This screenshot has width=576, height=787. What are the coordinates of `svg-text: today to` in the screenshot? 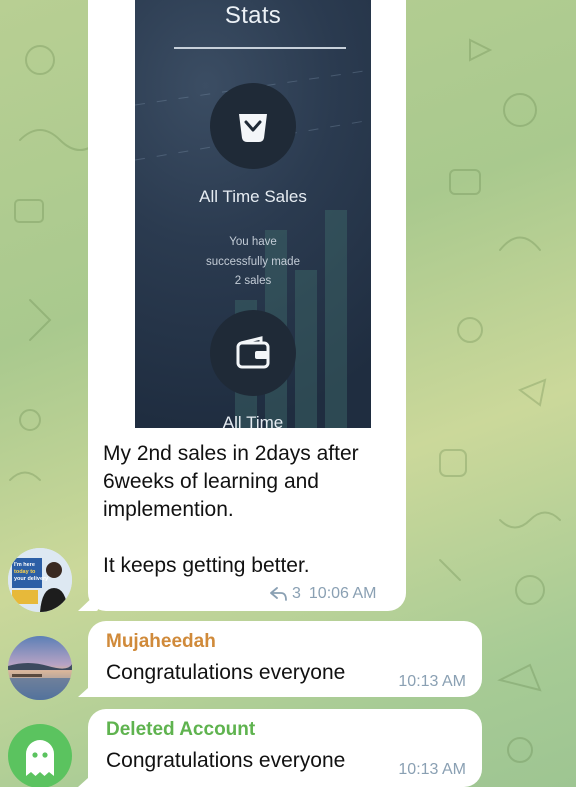 It's located at (25, 572).